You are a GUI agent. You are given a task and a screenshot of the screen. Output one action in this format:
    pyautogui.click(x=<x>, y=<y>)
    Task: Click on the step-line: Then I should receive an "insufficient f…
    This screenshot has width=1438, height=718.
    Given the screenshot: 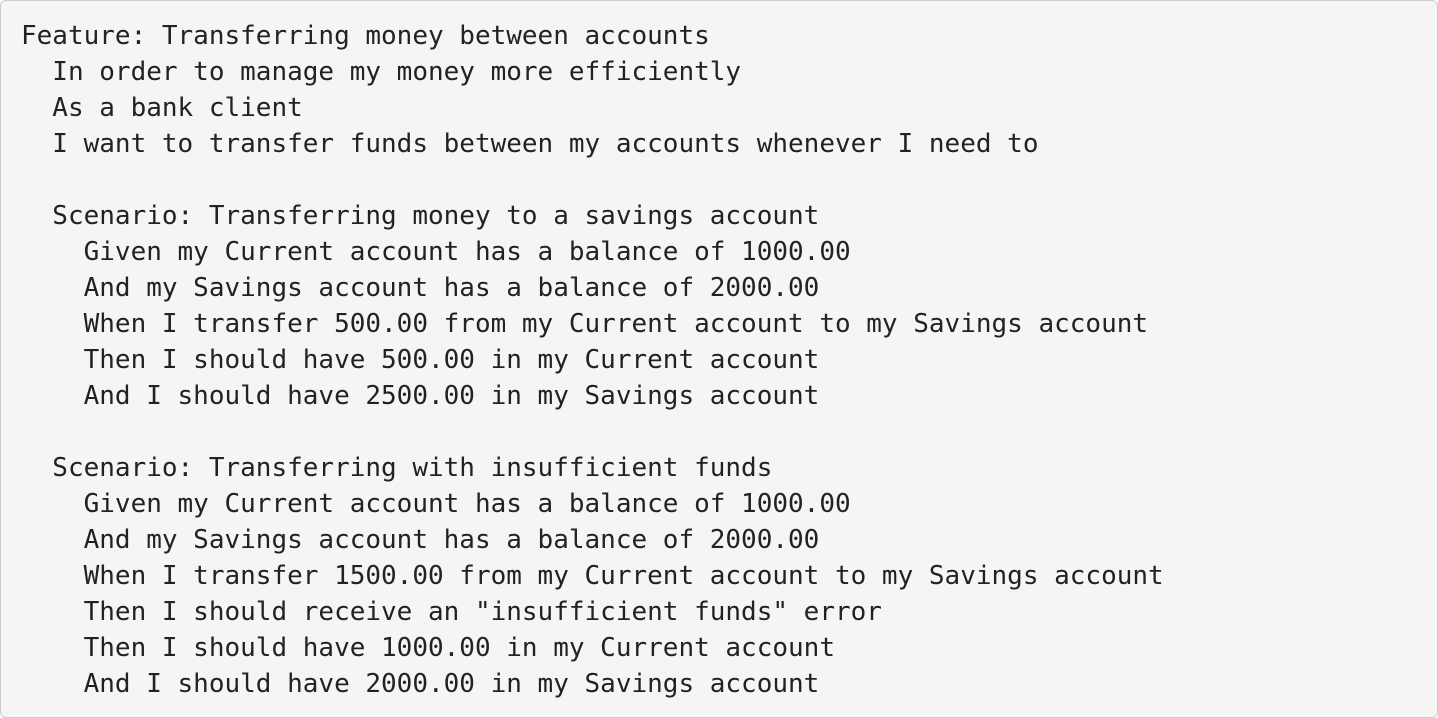 What is the action you would take?
    pyautogui.click(x=451, y=612)
    